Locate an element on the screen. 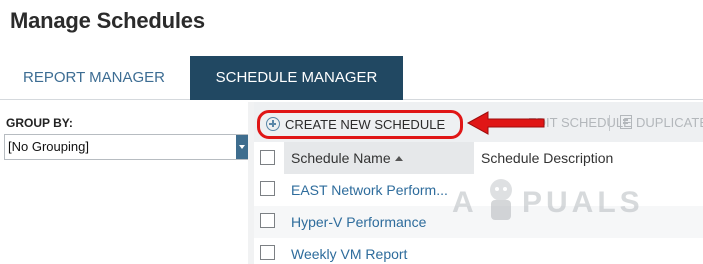 This screenshot has width=703, height=264. tab-report-manager: REPORT MANAGER is located at coordinates (94, 78).